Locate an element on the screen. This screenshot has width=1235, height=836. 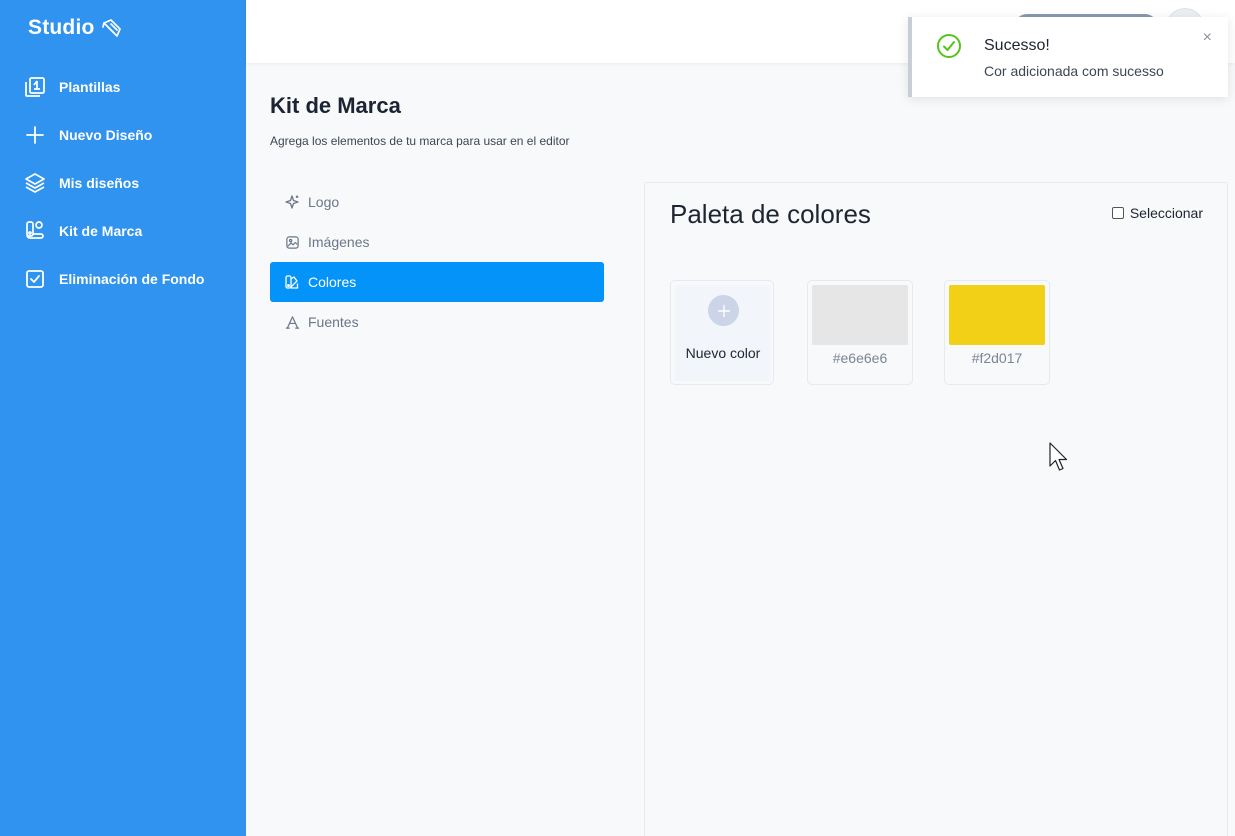
brush-icon is located at coordinates (112, 28).